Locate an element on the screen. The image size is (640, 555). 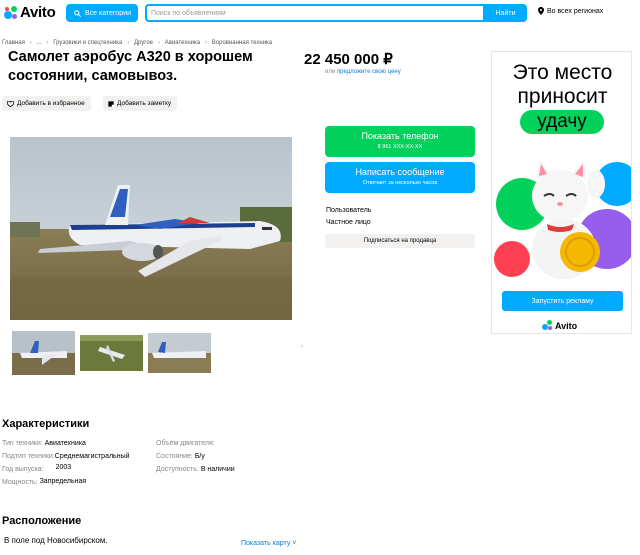
all-categories-button: Все категории is located at coordinates (102, 13).